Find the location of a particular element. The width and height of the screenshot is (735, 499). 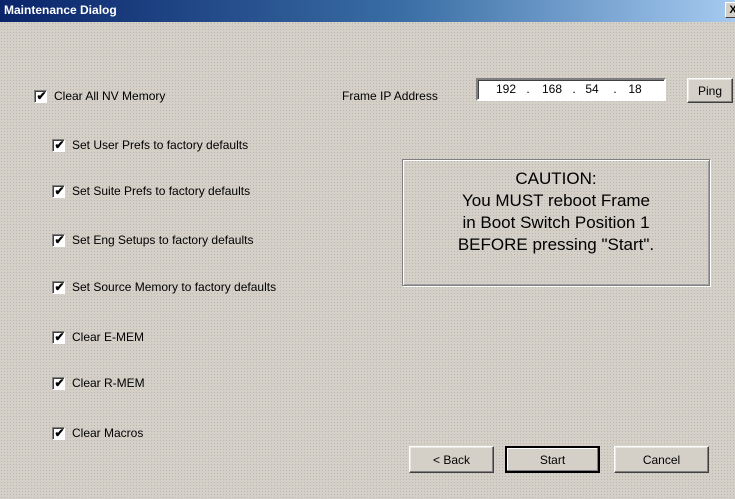

ip-octet-1: 192 is located at coordinates (506, 89).